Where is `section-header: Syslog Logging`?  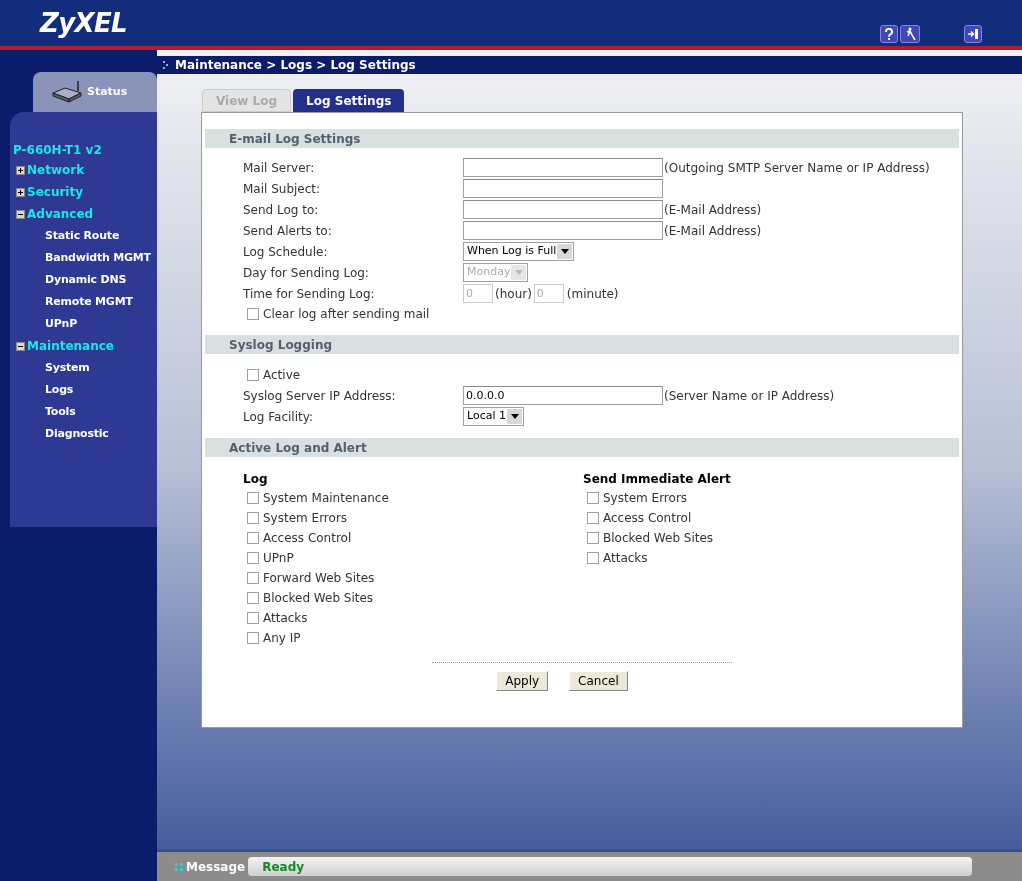 section-header: Syslog Logging is located at coordinates (582, 344).